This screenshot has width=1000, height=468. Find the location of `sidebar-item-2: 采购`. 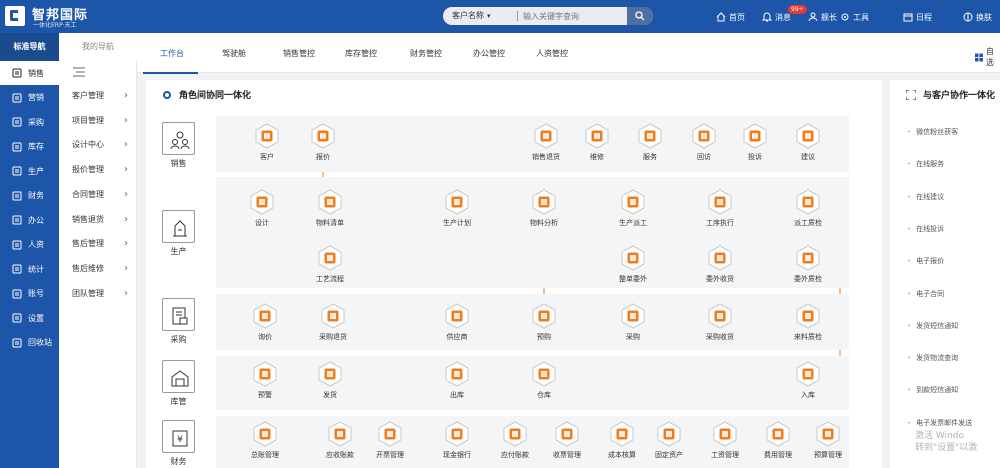

sidebar-item-2: 采购 is located at coordinates (29, 122).